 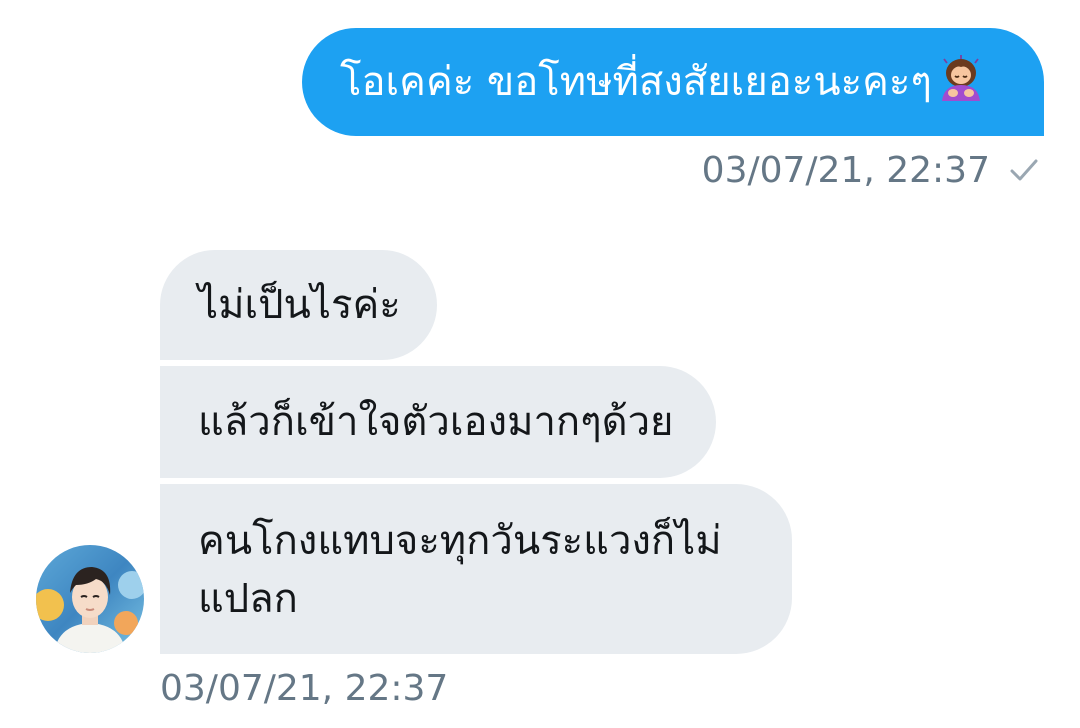 I want to click on message-text: โอเคค่ะ ขอโทษที่สงสัยเยอะนะคะๆ, so click(x=636, y=82).